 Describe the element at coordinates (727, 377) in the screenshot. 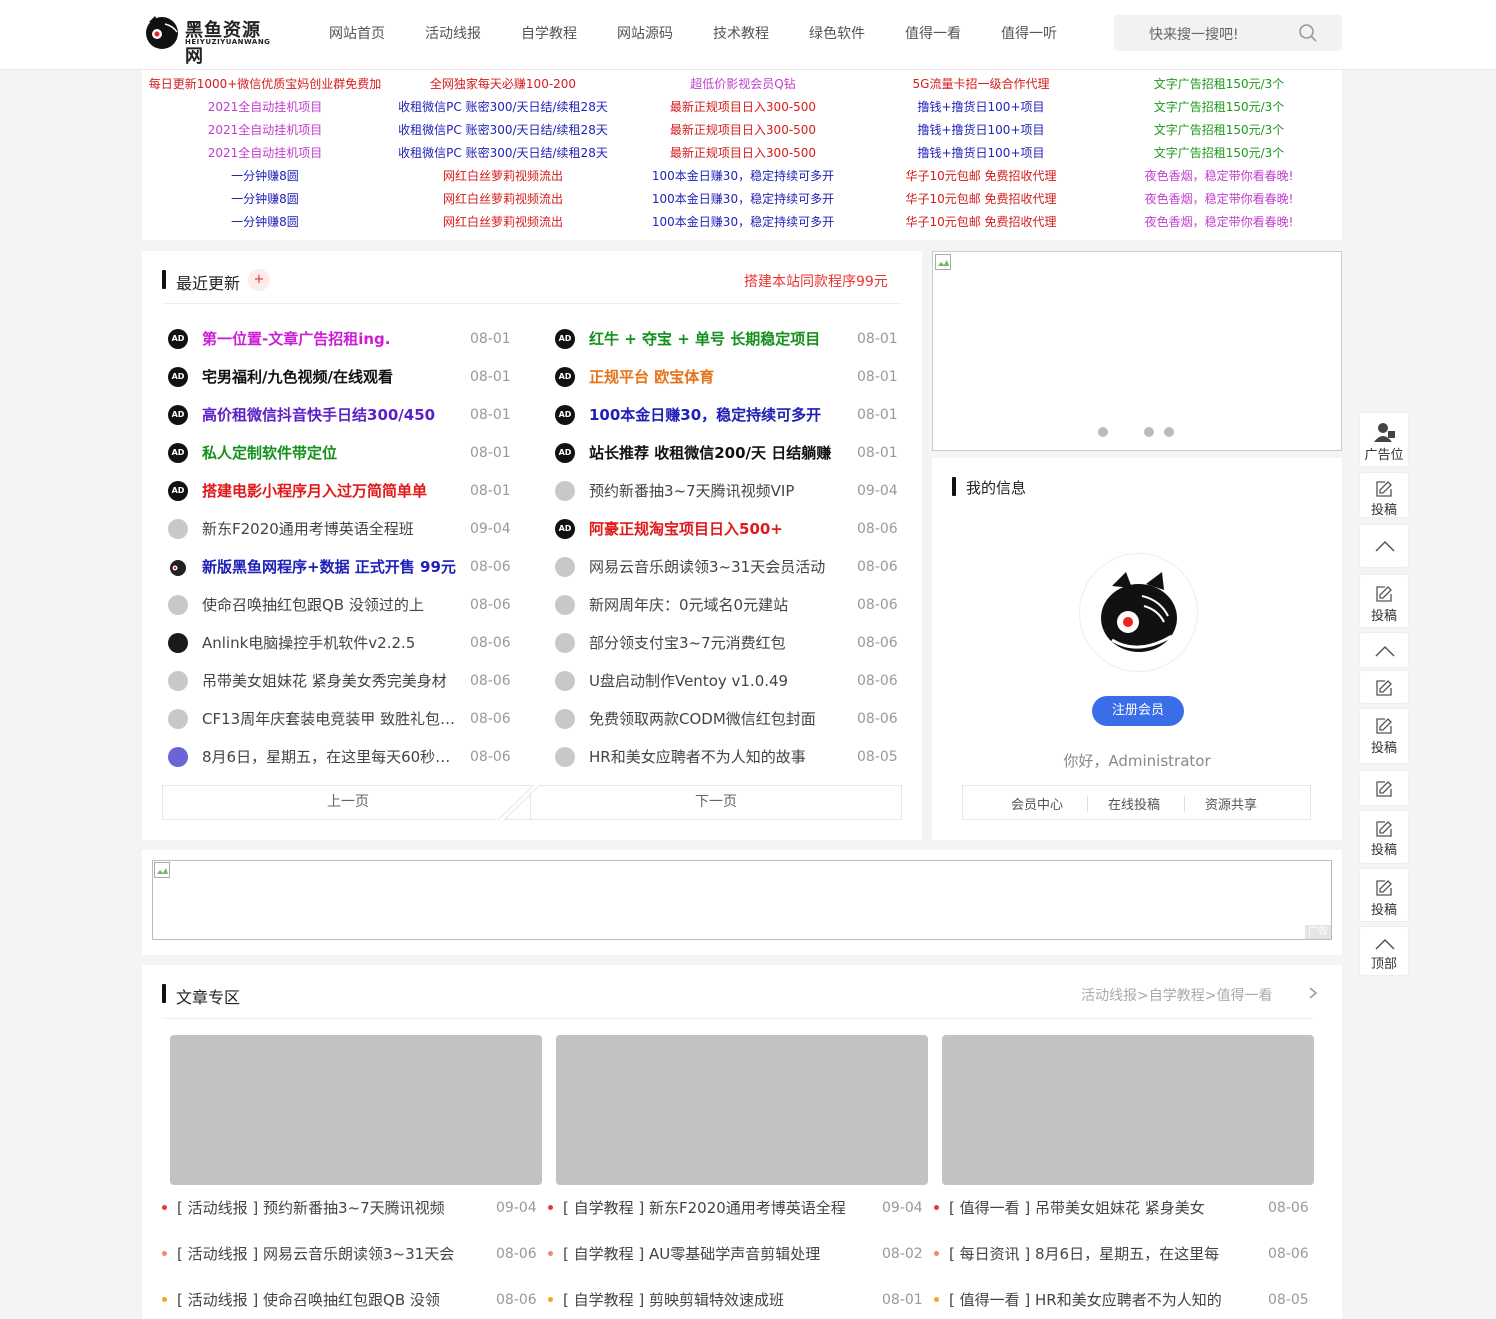

I see `list-item: AD 正规平台 欧宝体育 08-01` at that location.